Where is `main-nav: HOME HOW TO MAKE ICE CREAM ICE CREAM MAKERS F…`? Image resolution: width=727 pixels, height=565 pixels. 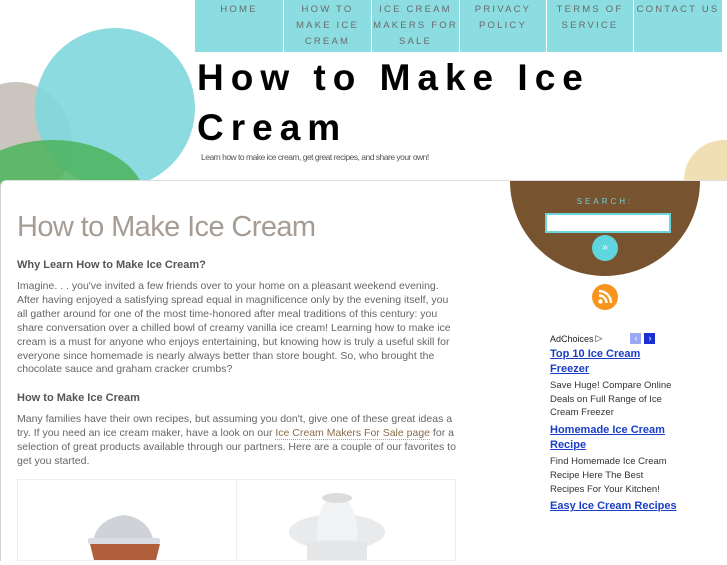
main-nav: HOME HOW TO MAKE ICE CREAM ICE CREAM MAKERS F… is located at coordinates (458, 26).